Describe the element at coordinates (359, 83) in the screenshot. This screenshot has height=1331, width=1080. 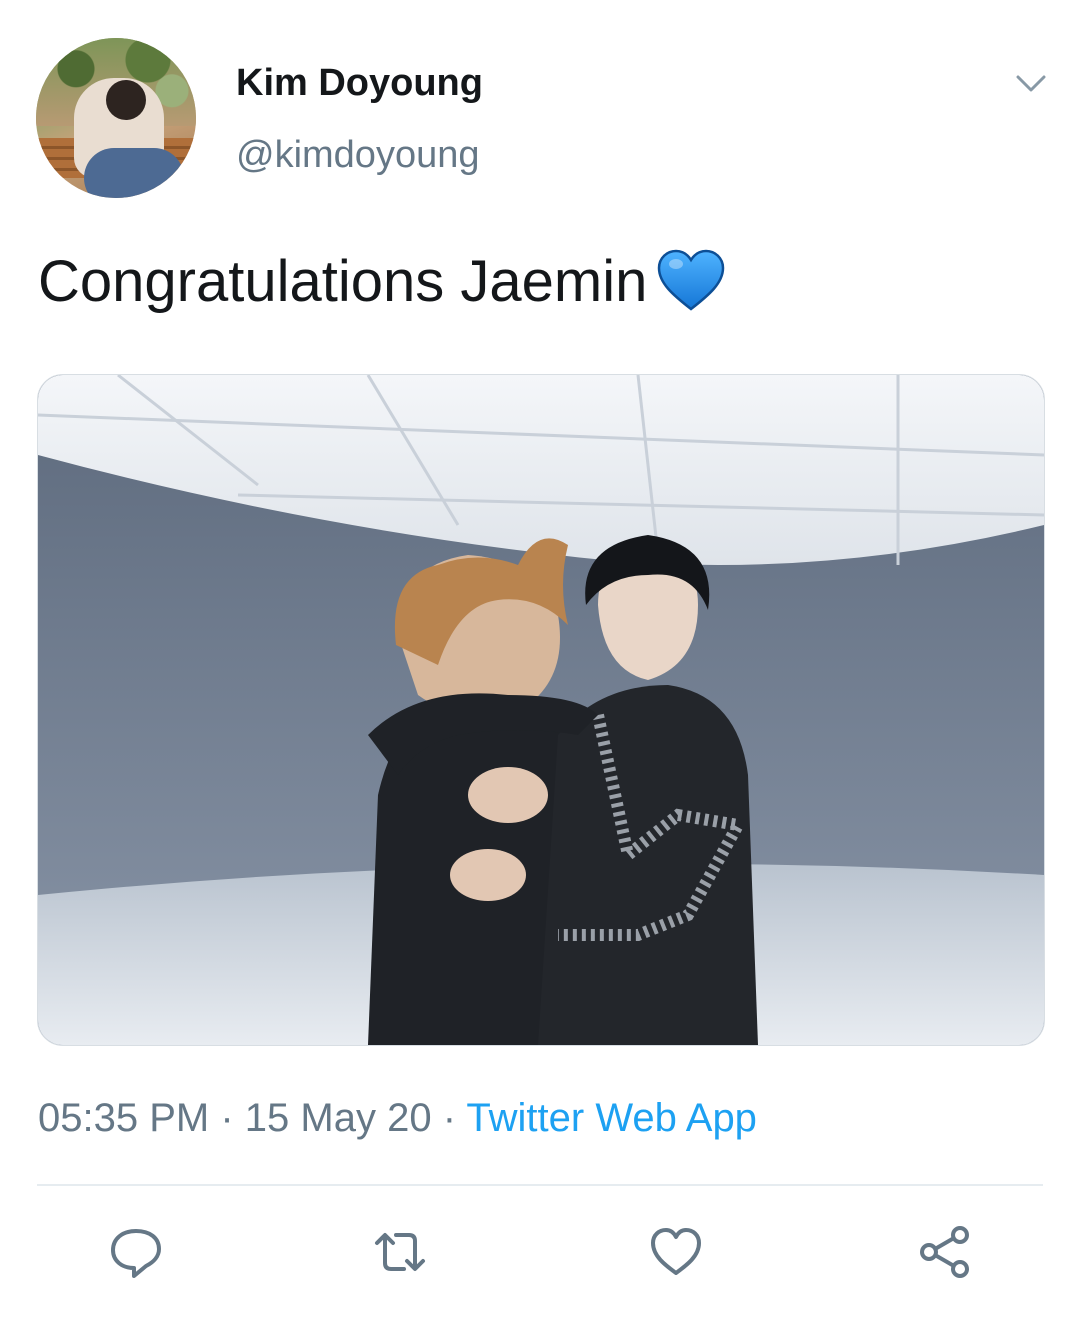
I see `author-name: Kim Doyoung` at that location.